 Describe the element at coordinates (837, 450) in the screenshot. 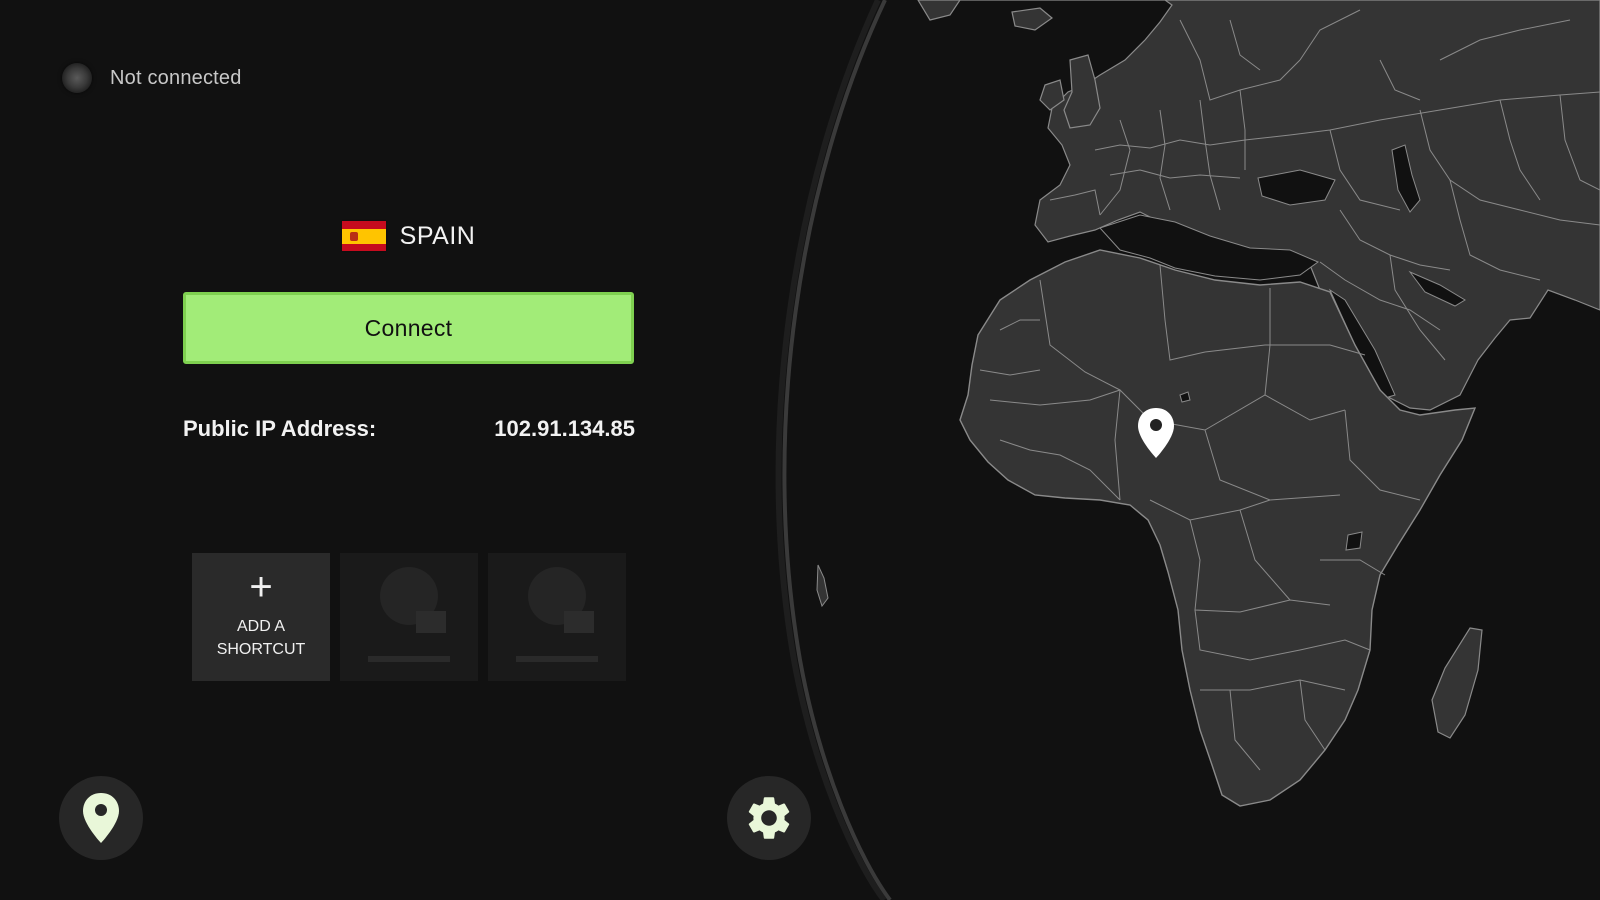

I see `globe-edge` at that location.